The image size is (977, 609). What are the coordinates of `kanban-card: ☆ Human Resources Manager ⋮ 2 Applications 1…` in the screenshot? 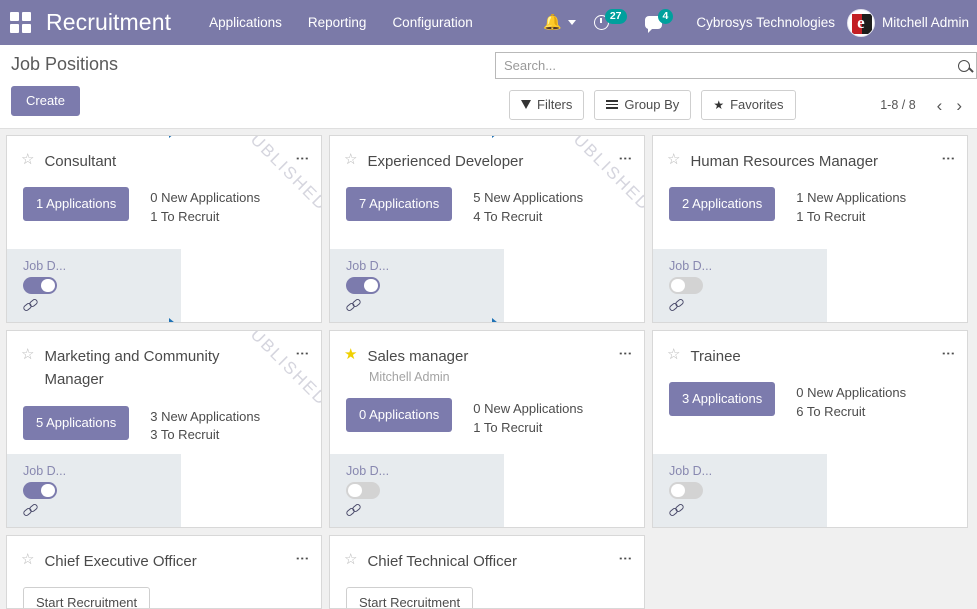 It's located at (810, 229).